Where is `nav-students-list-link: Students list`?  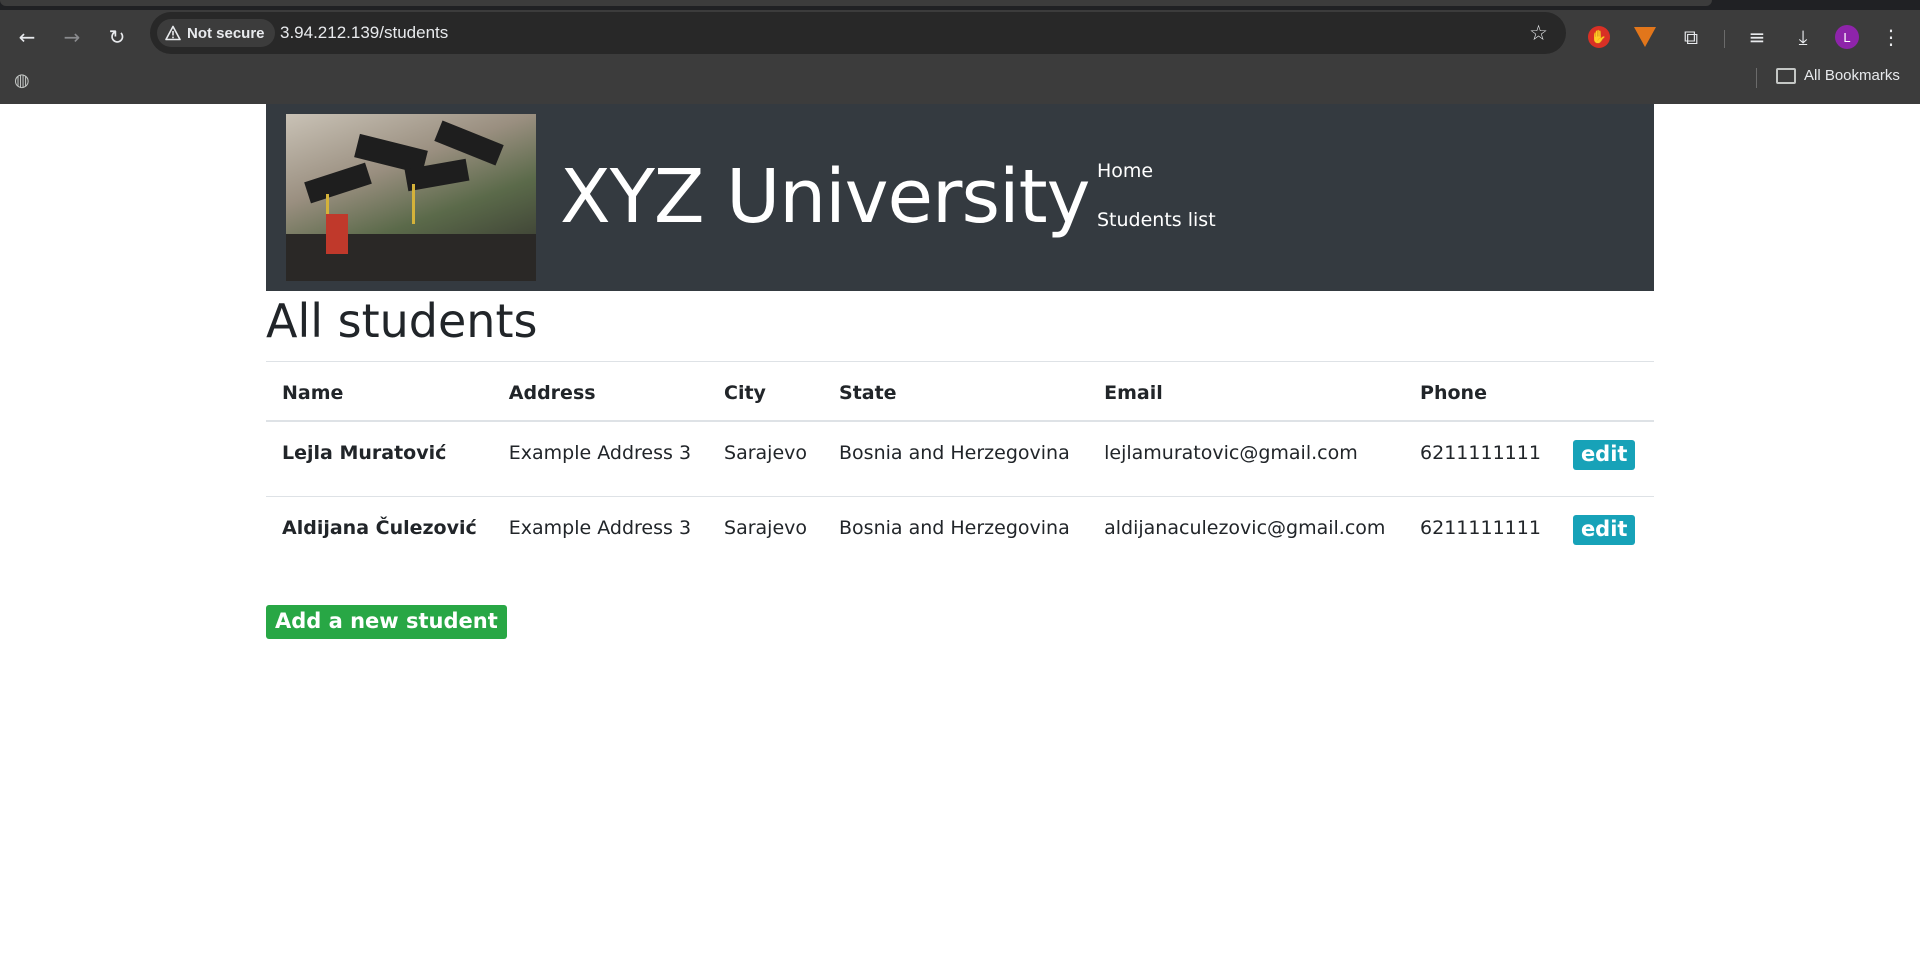 nav-students-list-link: Students list is located at coordinates (1156, 220).